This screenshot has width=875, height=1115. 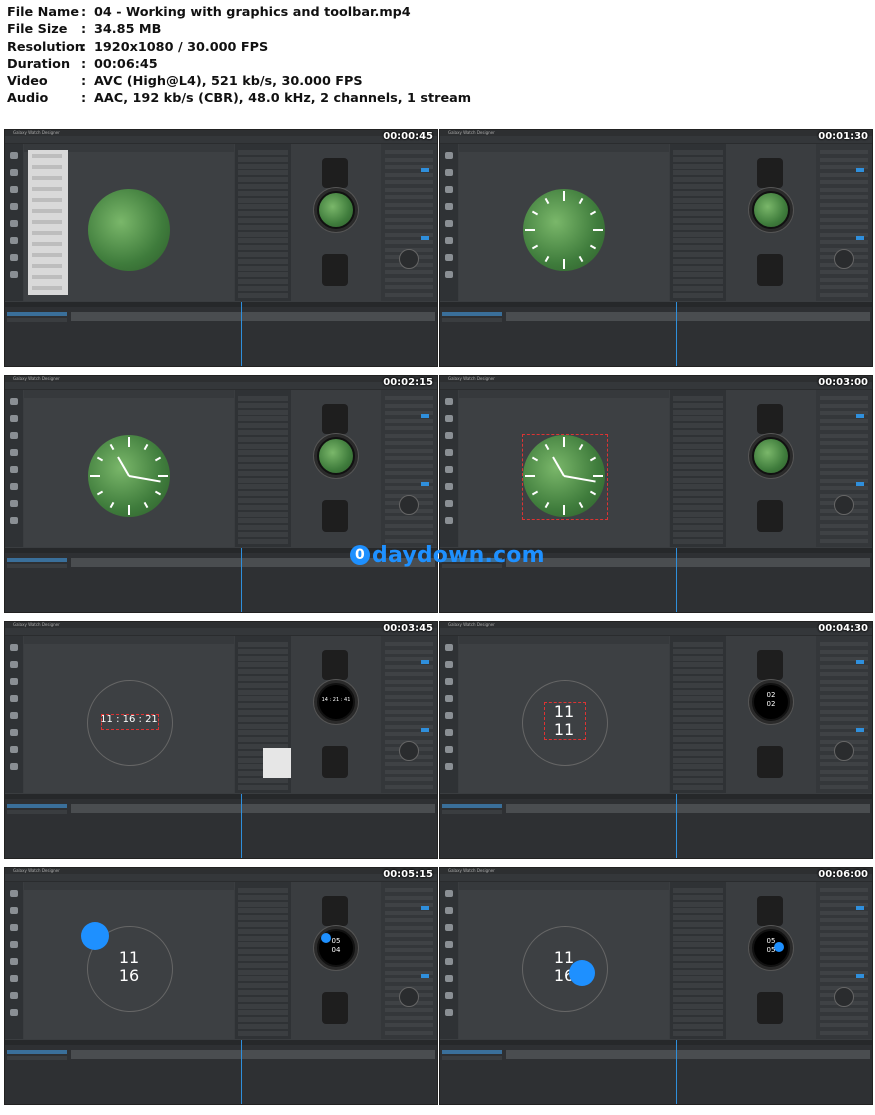 What do you see at coordinates (129, 957) in the screenshot?
I see `digital-hours: 11` at bounding box center [129, 957].